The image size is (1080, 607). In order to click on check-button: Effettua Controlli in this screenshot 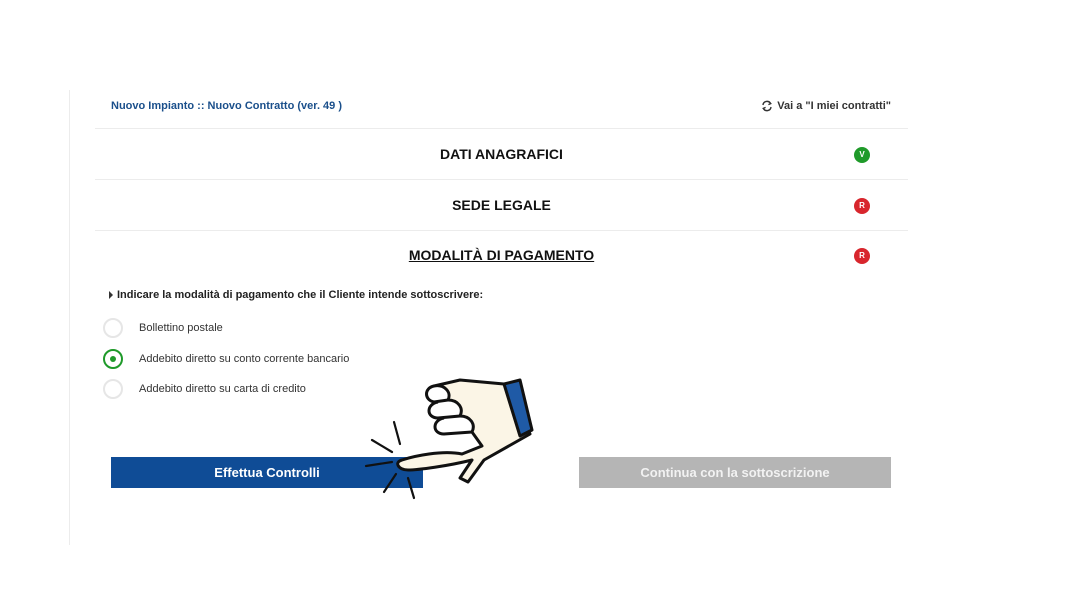, I will do `click(267, 472)`.